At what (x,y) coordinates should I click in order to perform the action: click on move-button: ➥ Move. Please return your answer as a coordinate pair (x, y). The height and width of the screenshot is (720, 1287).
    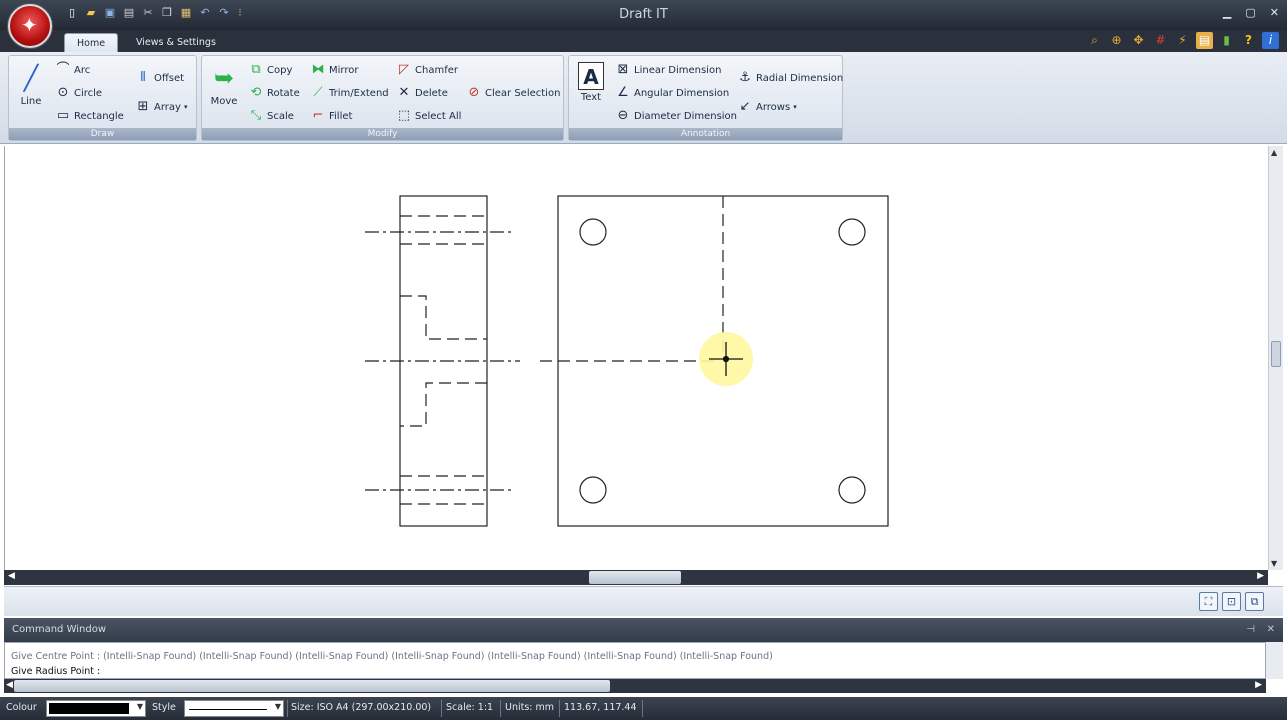
    Looking at the image, I should click on (224, 84).